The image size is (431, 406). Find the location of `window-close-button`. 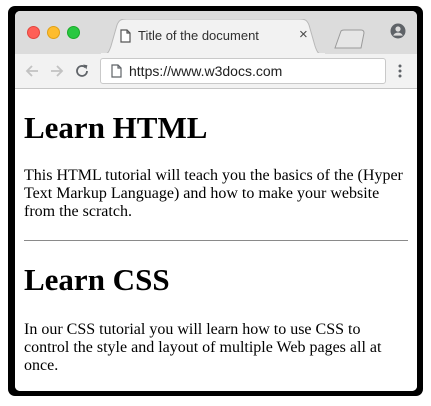

window-close-button is located at coordinates (33, 32).